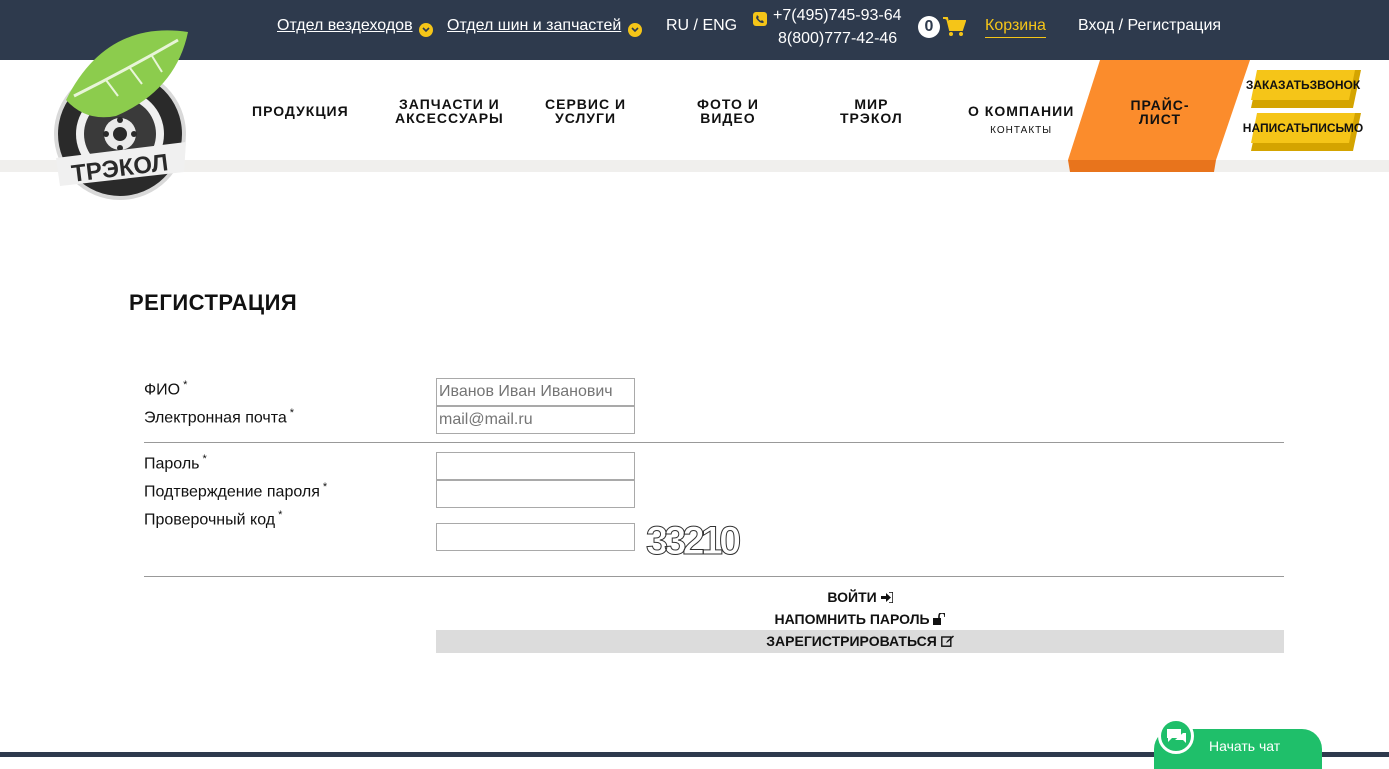 The image size is (1389, 769). I want to click on register-label: ЗАРЕГИСТРИРОВАТЬСЯ, so click(851, 641).